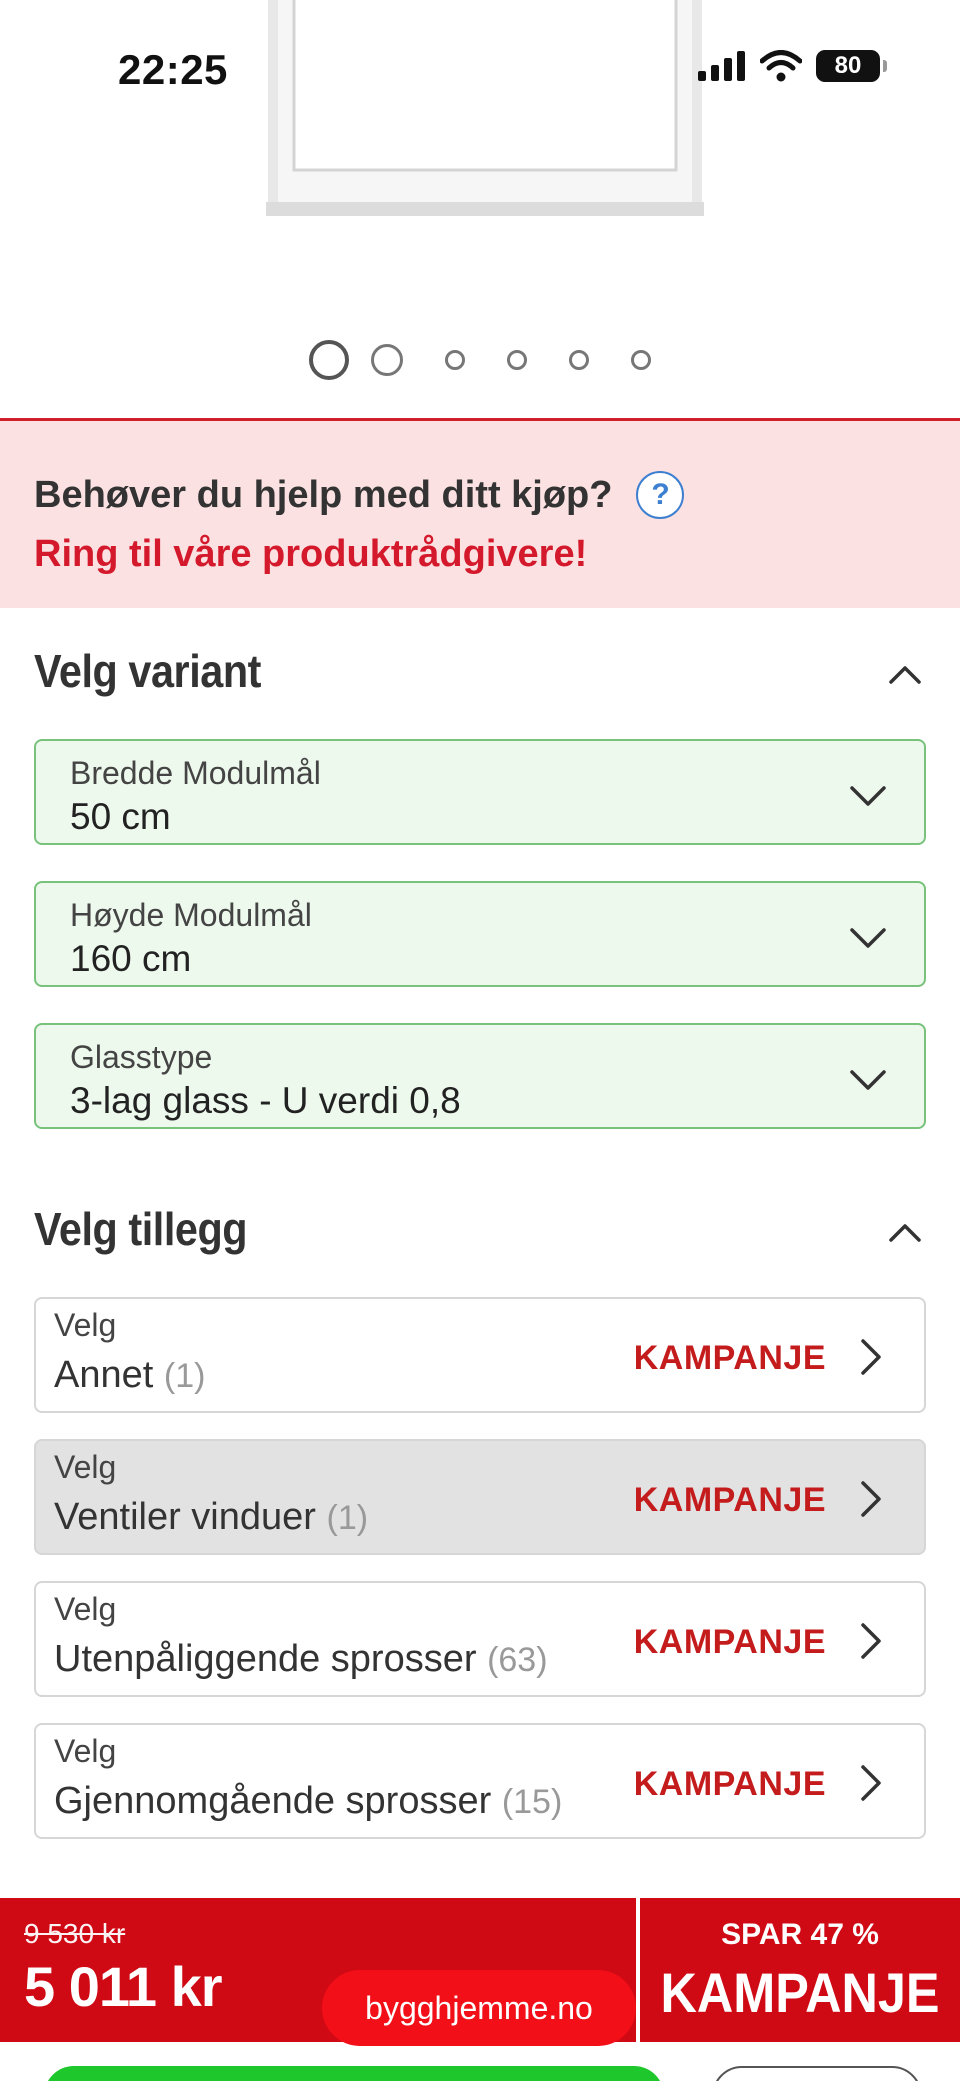 Image resolution: width=960 pixels, height=2081 pixels. What do you see at coordinates (480, 70) in the screenshot?
I see `status-bar: 22:25 80` at bounding box center [480, 70].